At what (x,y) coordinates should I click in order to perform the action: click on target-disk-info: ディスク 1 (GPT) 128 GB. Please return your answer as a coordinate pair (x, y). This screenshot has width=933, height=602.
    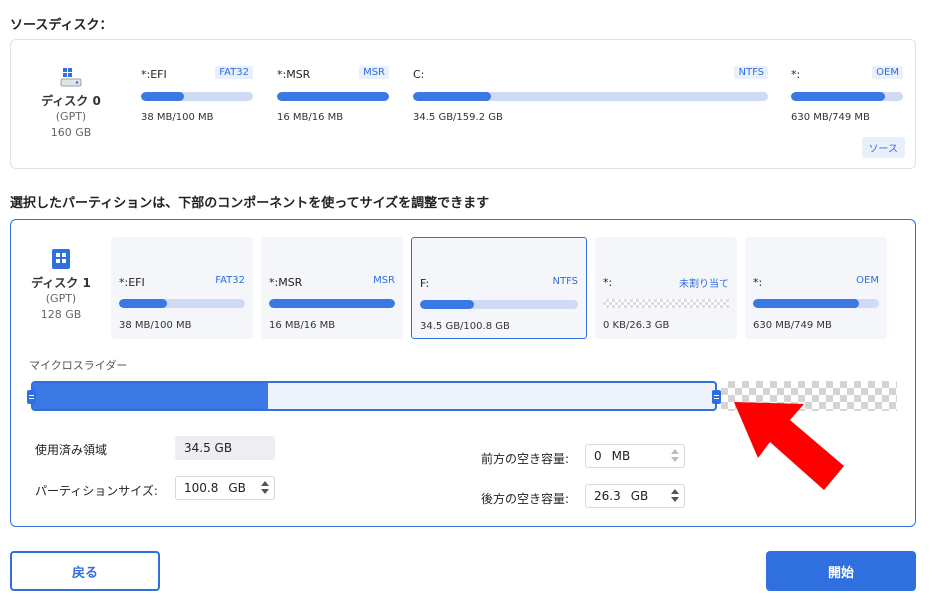
    Looking at the image, I should click on (61, 285).